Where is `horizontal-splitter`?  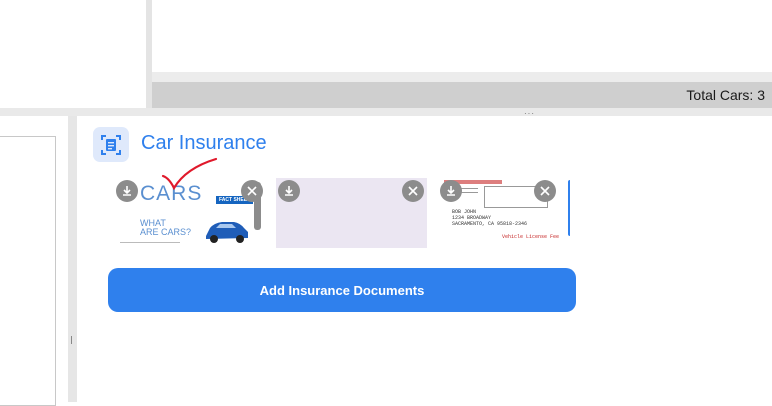 horizontal-splitter is located at coordinates (386, 112).